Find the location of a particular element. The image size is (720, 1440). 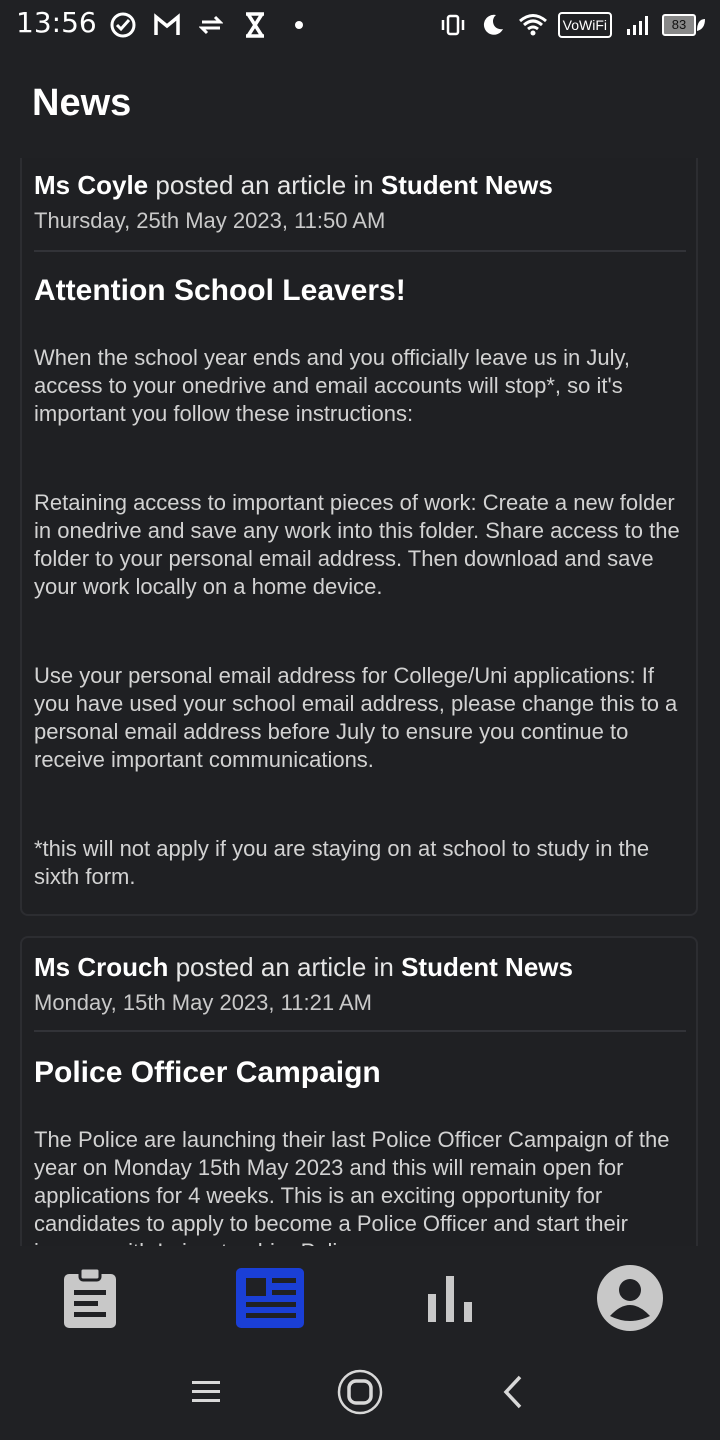

data-transfer-icon is located at coordinates (211, 25).